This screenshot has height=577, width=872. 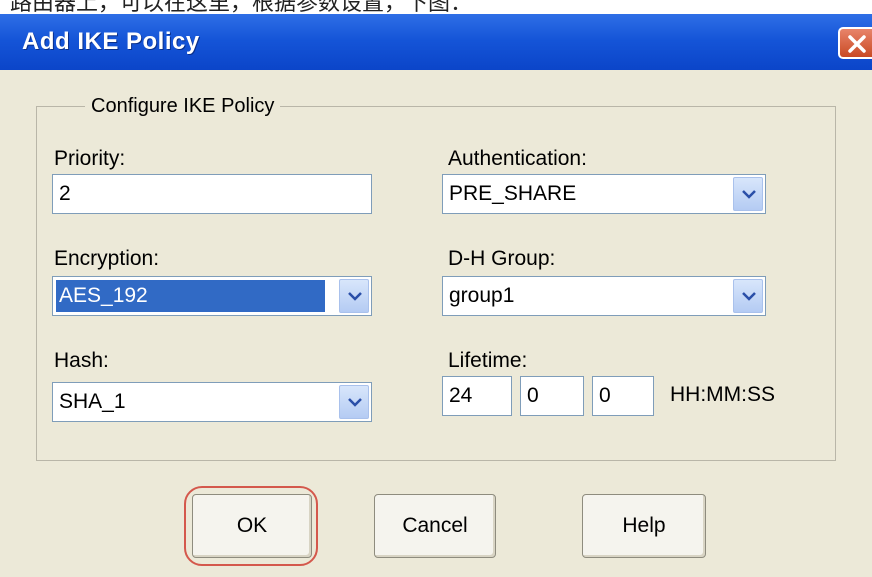 I want to click on close-icon, so click(x=857, y=44).